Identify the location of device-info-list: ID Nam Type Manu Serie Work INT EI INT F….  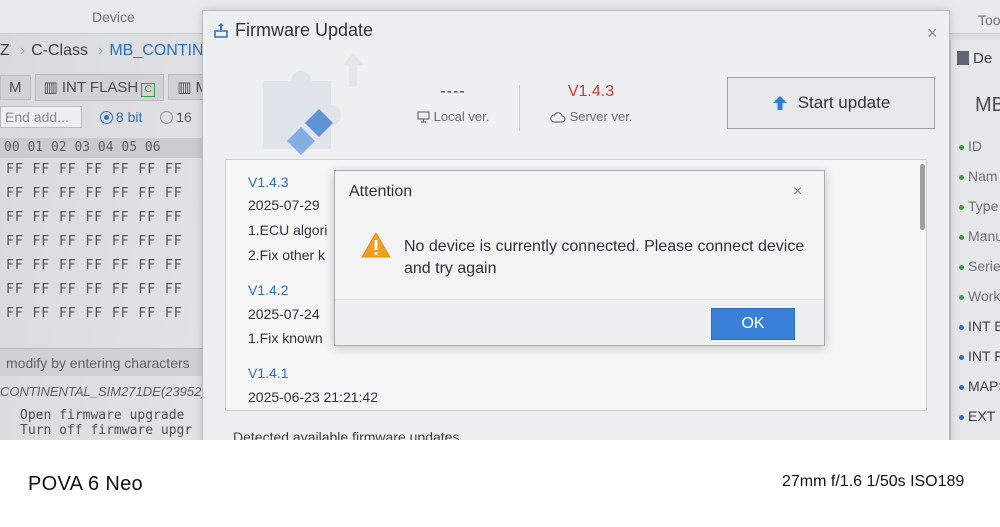
(979, 288).